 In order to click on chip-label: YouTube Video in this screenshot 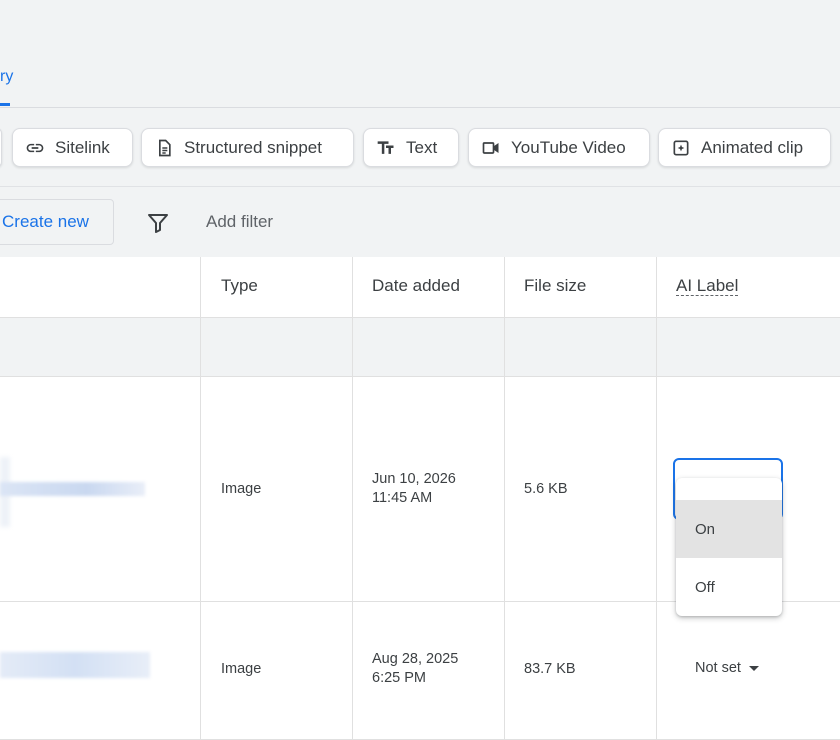, I will do `click(568, 147)`.